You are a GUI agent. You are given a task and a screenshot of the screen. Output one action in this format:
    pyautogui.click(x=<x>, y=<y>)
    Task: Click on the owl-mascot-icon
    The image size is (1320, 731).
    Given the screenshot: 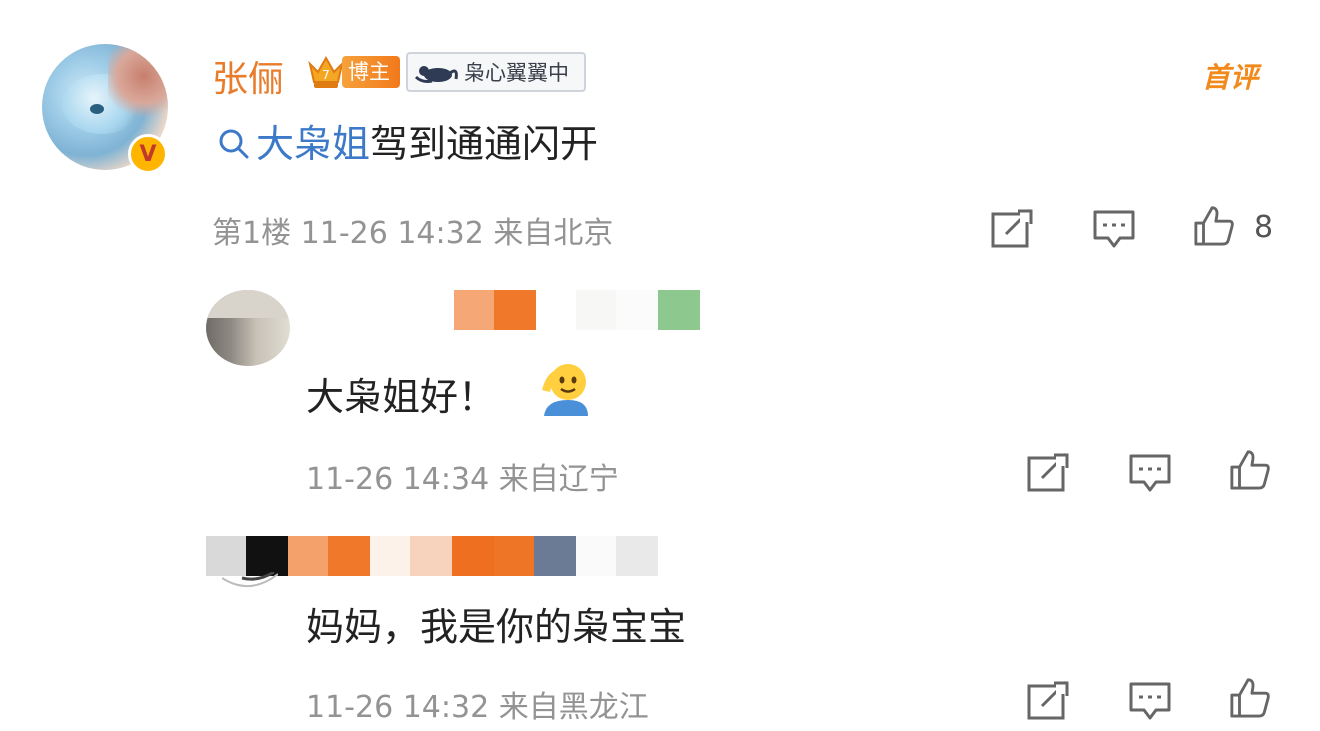 What is the action you would take?
    pyautogui.click(x=436, y=74)
    